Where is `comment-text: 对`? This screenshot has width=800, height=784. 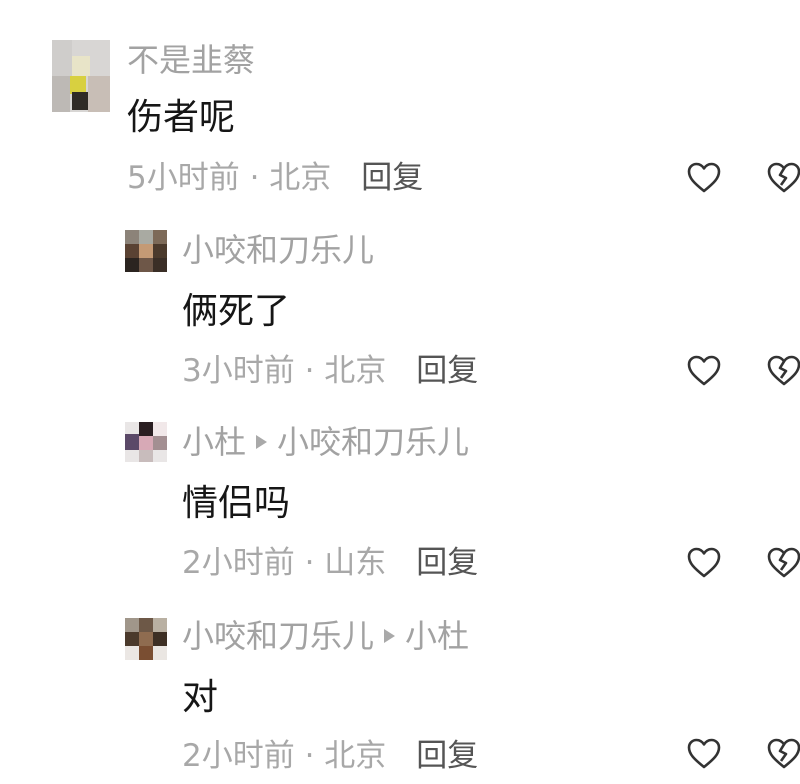 comment-text: 对 is located at coordinates (200, 697).